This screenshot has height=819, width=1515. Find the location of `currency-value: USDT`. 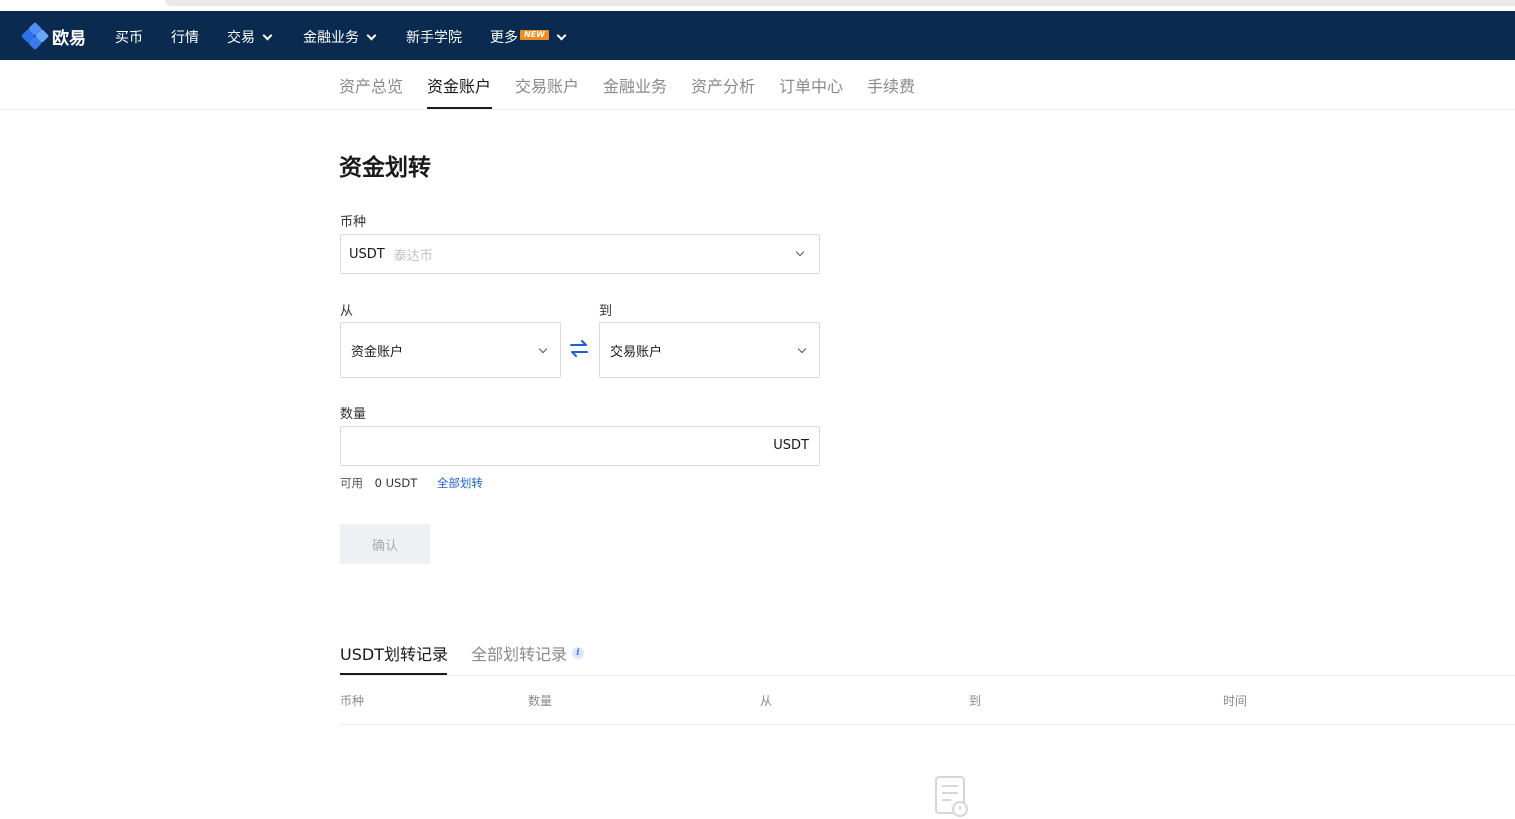

currency-value: USDT is located at coordinates (367, 254).